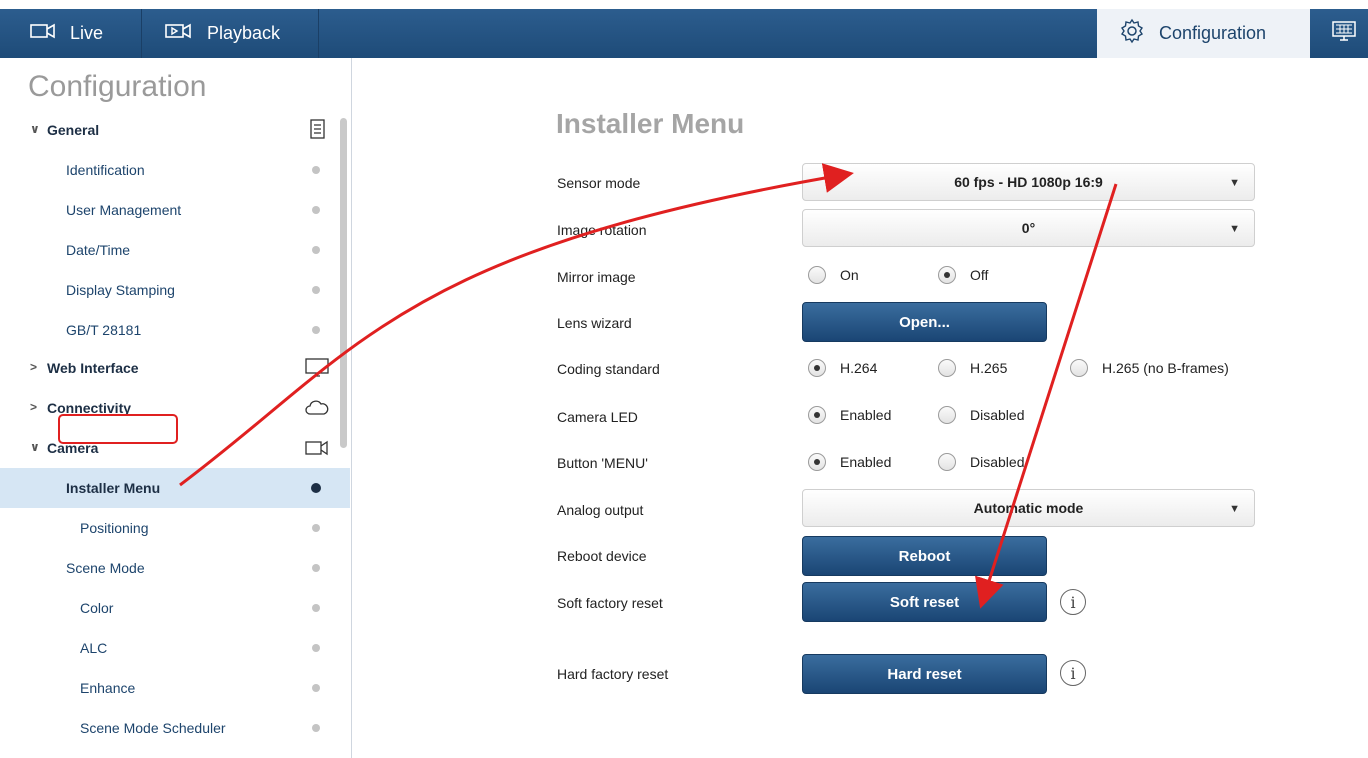  I want to click on sidebar-item-label: GB/T 28181, so click(104, 330).